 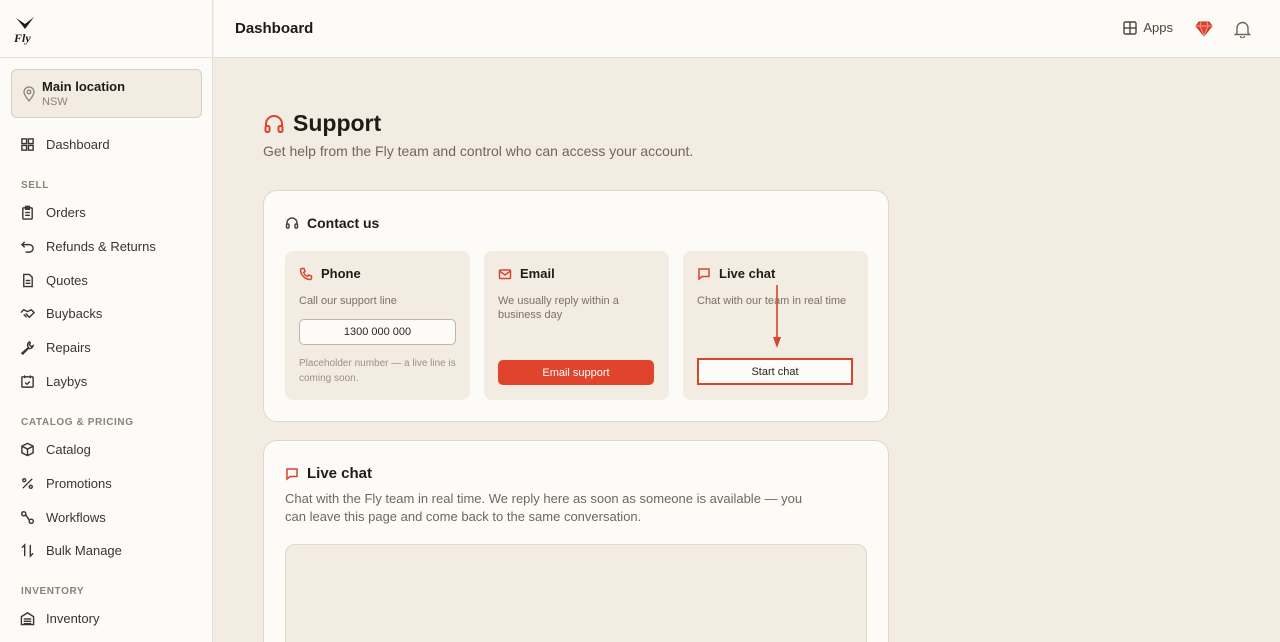 What do you see at coordinates (25, 30) in the screenshot?
I see `fly-logo: Fly` at bounding box center [25, 30].